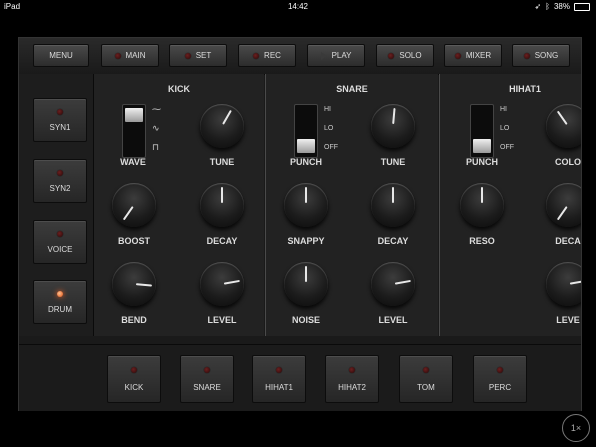  I want to click on menu-button: MENU, so click(61, 55).